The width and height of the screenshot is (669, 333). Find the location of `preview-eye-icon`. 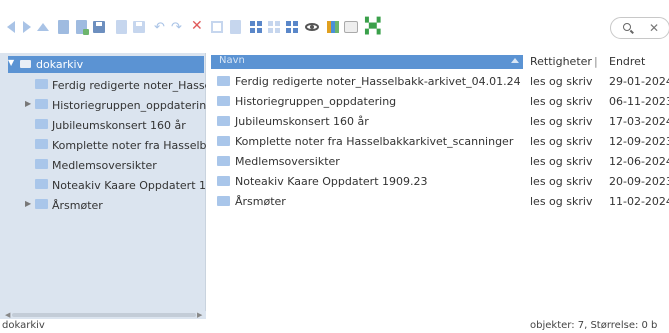

preview-eye-icon is located at coordinates (312, 27).